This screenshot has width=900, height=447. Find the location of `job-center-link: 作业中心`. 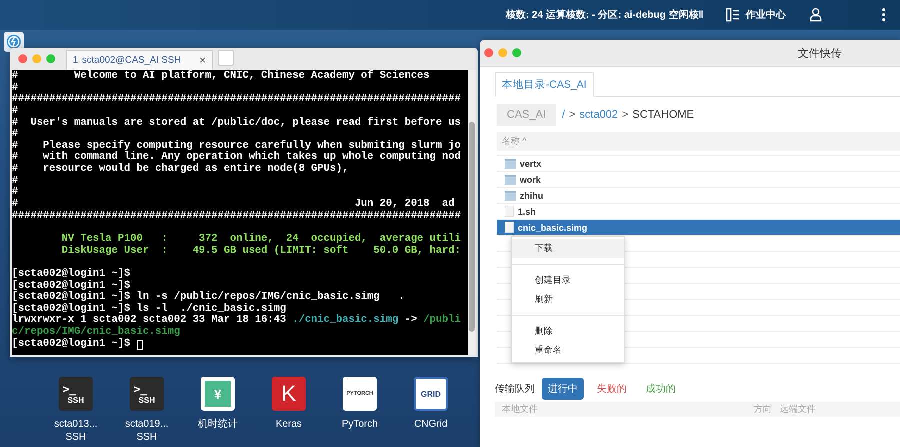

job-center-link: 作业中心 is located at coordinates (766, 15).